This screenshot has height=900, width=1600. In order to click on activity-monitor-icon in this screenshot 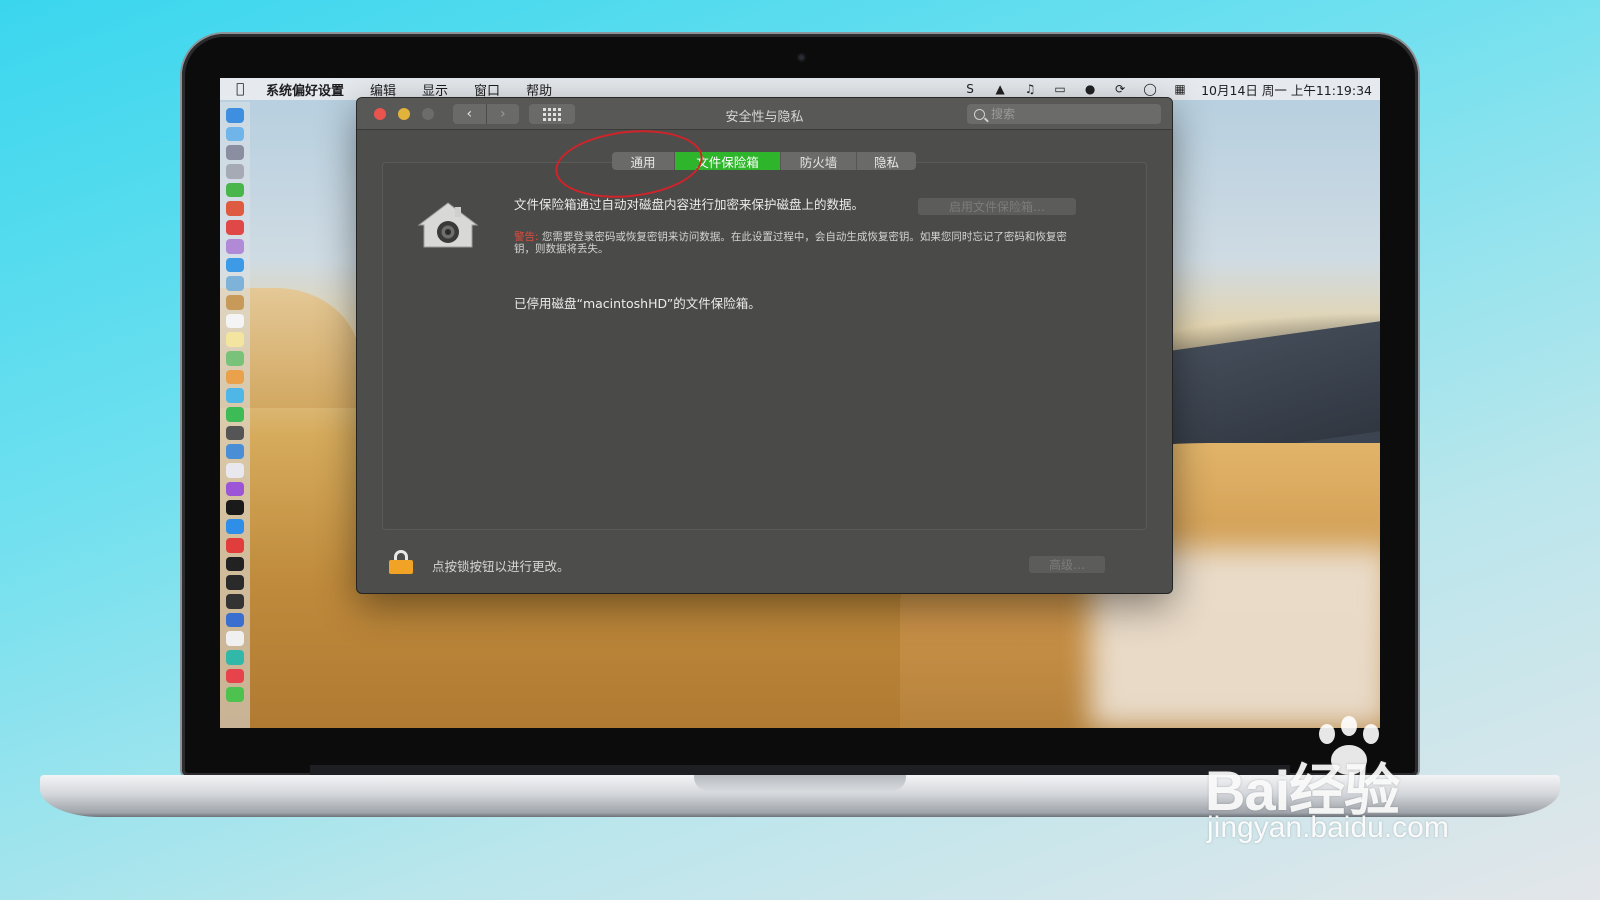, I will do `click(235, 582)`.